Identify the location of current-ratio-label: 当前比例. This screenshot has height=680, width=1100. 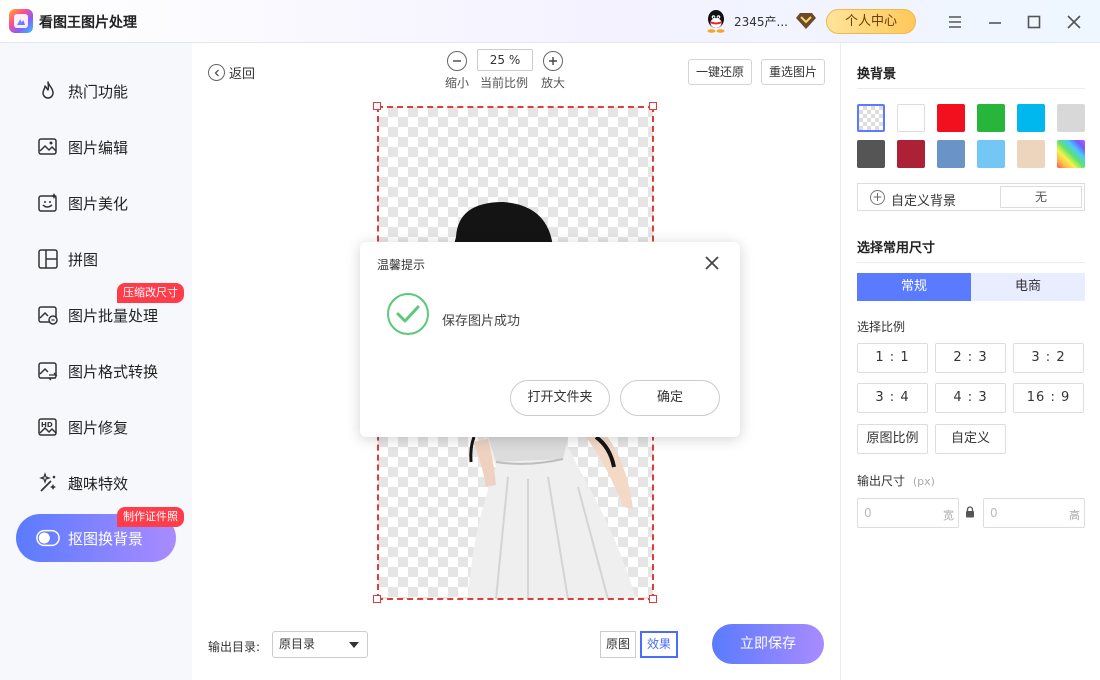
(504, 83).